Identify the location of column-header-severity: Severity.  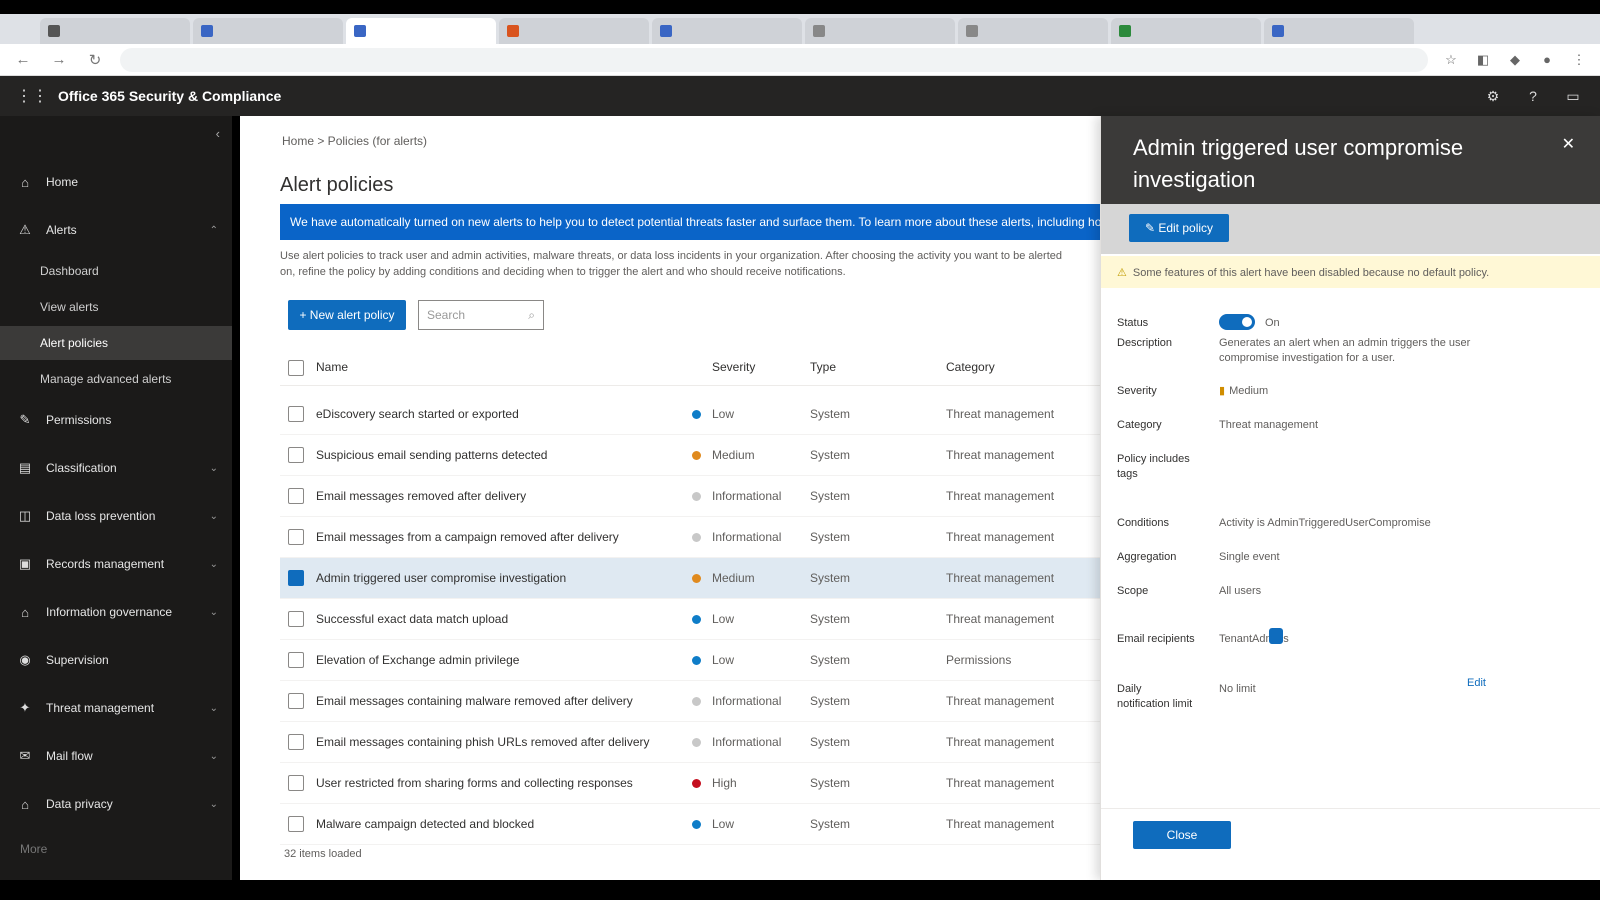
(733, 367).